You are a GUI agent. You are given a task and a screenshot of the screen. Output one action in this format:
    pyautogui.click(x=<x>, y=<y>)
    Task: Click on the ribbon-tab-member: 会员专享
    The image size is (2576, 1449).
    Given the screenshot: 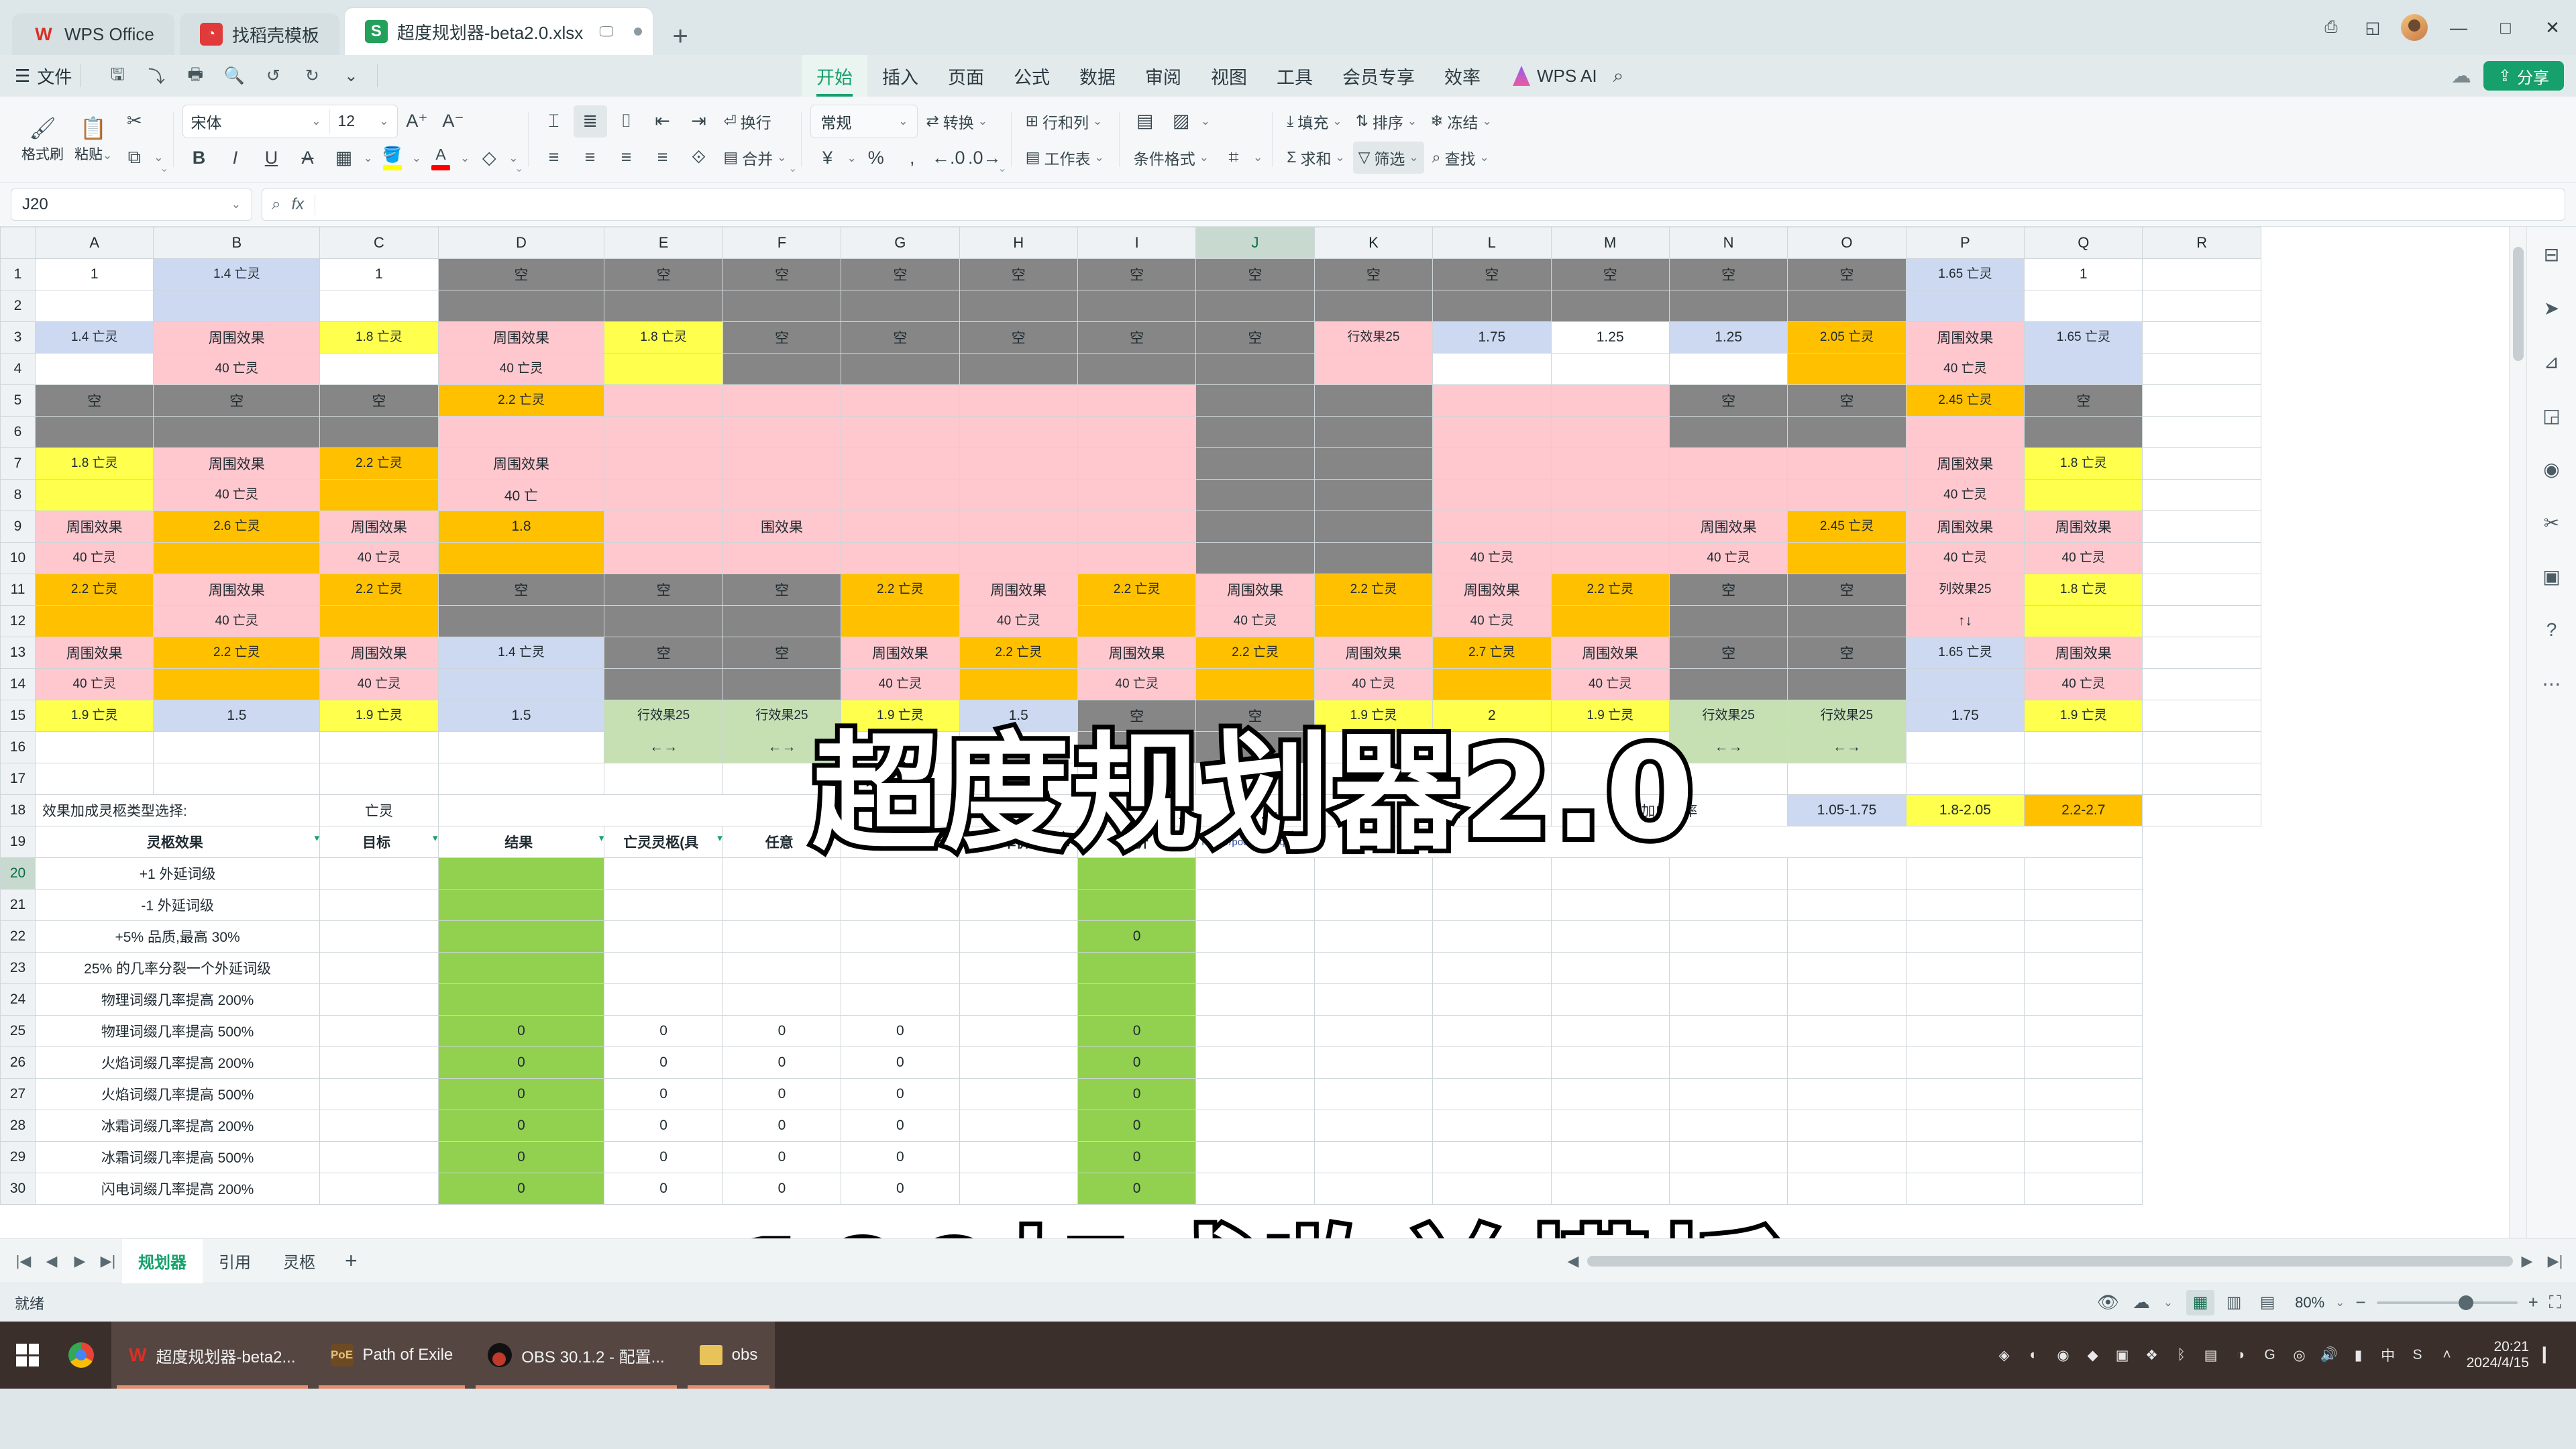 What is the action you would take?
    pyautogui.click(x=1379, y=76)
    